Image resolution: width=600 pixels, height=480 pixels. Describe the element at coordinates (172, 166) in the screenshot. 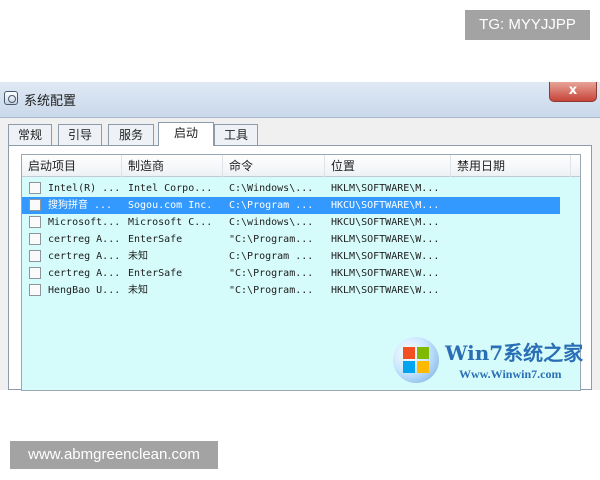

I see `column-header-manufacturer: 制造商` at that location.